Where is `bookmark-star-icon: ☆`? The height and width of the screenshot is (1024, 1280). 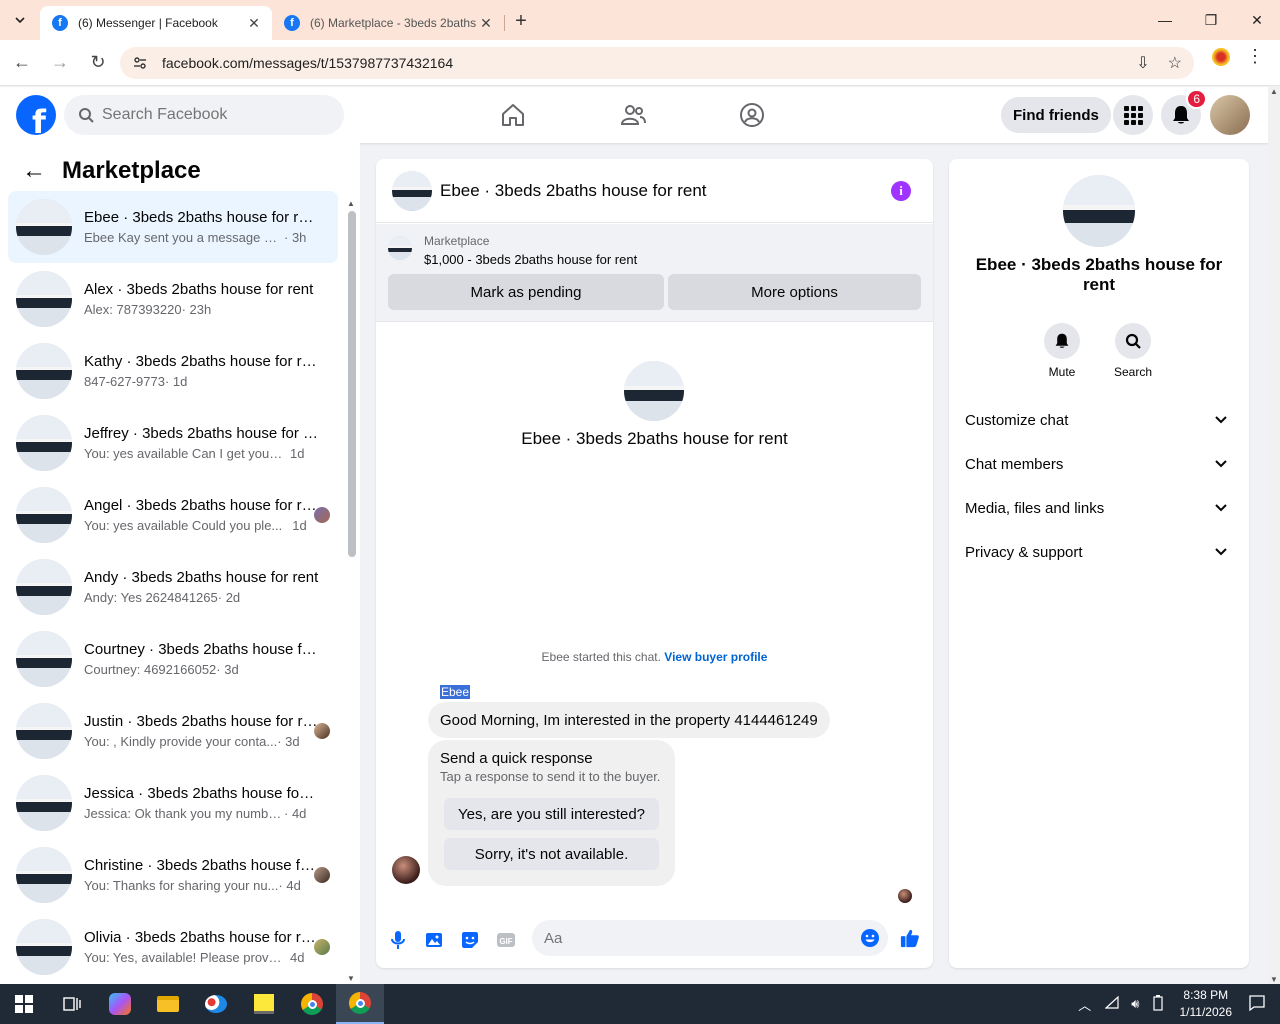
bookmark-star-icon: ☆ is located at coordinates (1175, 63).